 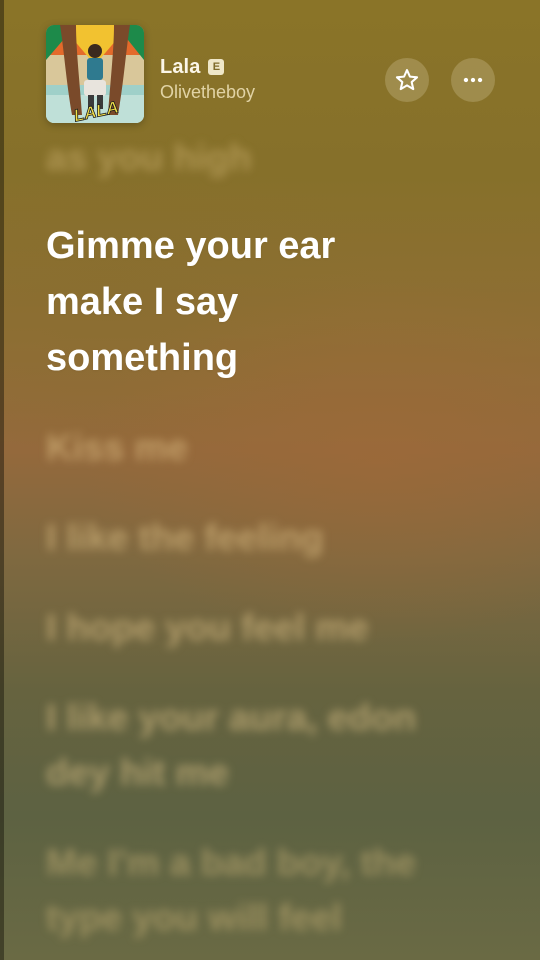 What do you see at coordinates (226, 302) in the screenshot?
I see `lyric-line-current: Gimme your ear make I say something` at bounding box center [226, 302].